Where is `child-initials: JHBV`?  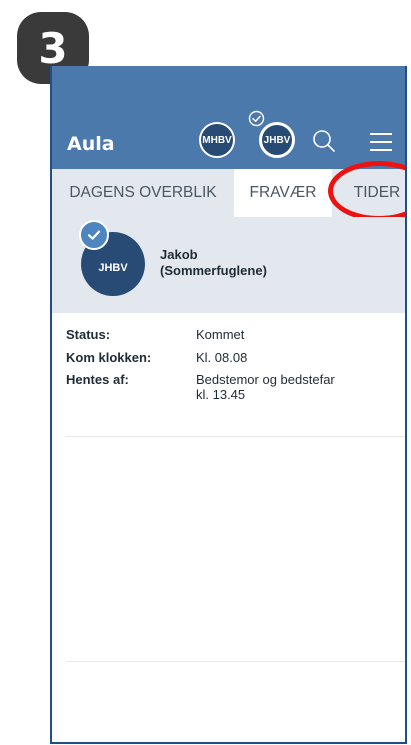 child-initials: JHBV is located at coordinates (113, 268).